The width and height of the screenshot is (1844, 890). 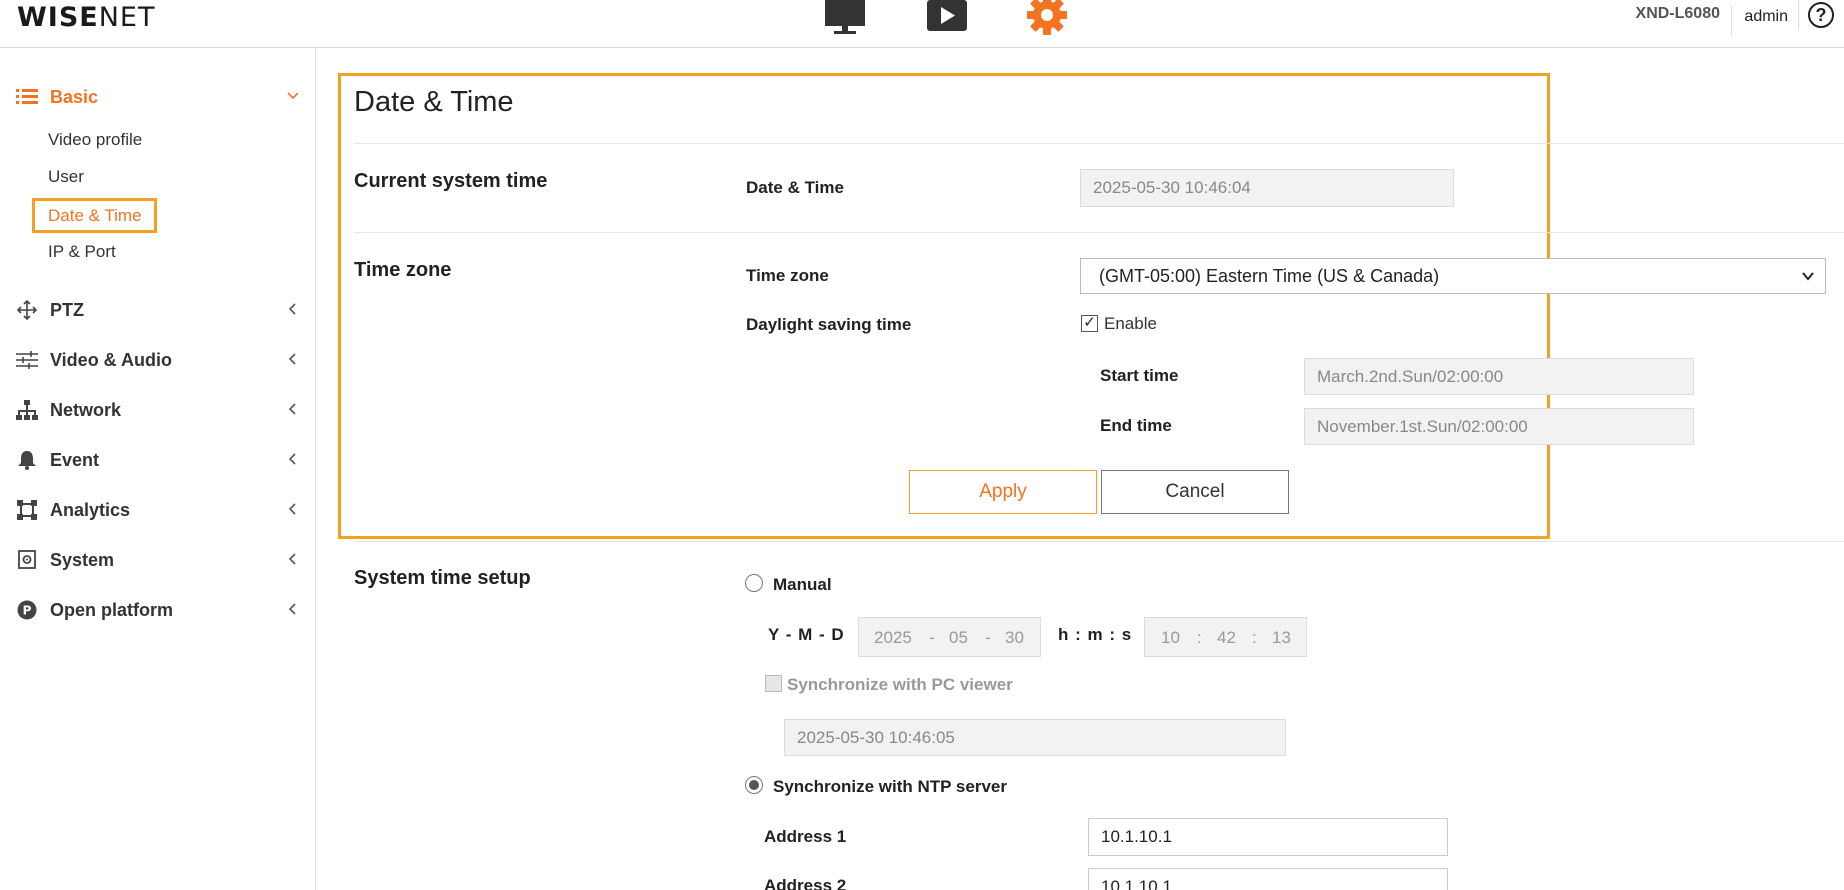 I want to click on wisenet-logo: WISENET, so click(x=86, y=17).